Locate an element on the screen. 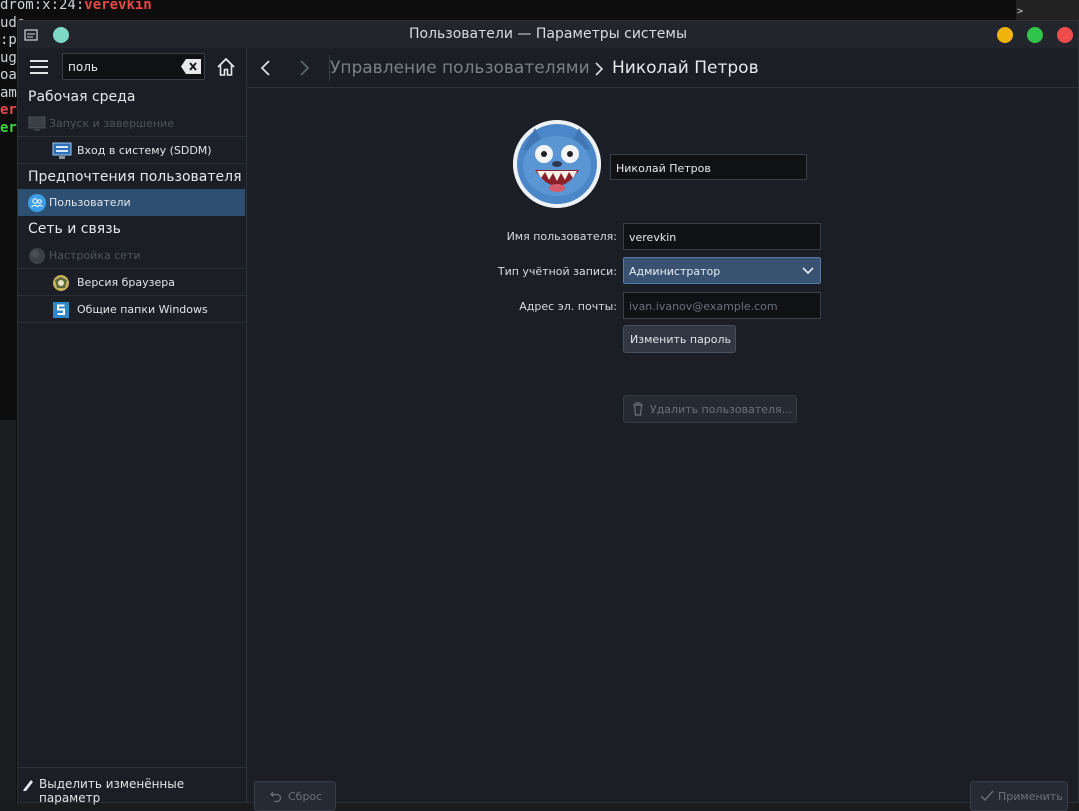  reset-button: Сброс is located at coordinates (295, 796).